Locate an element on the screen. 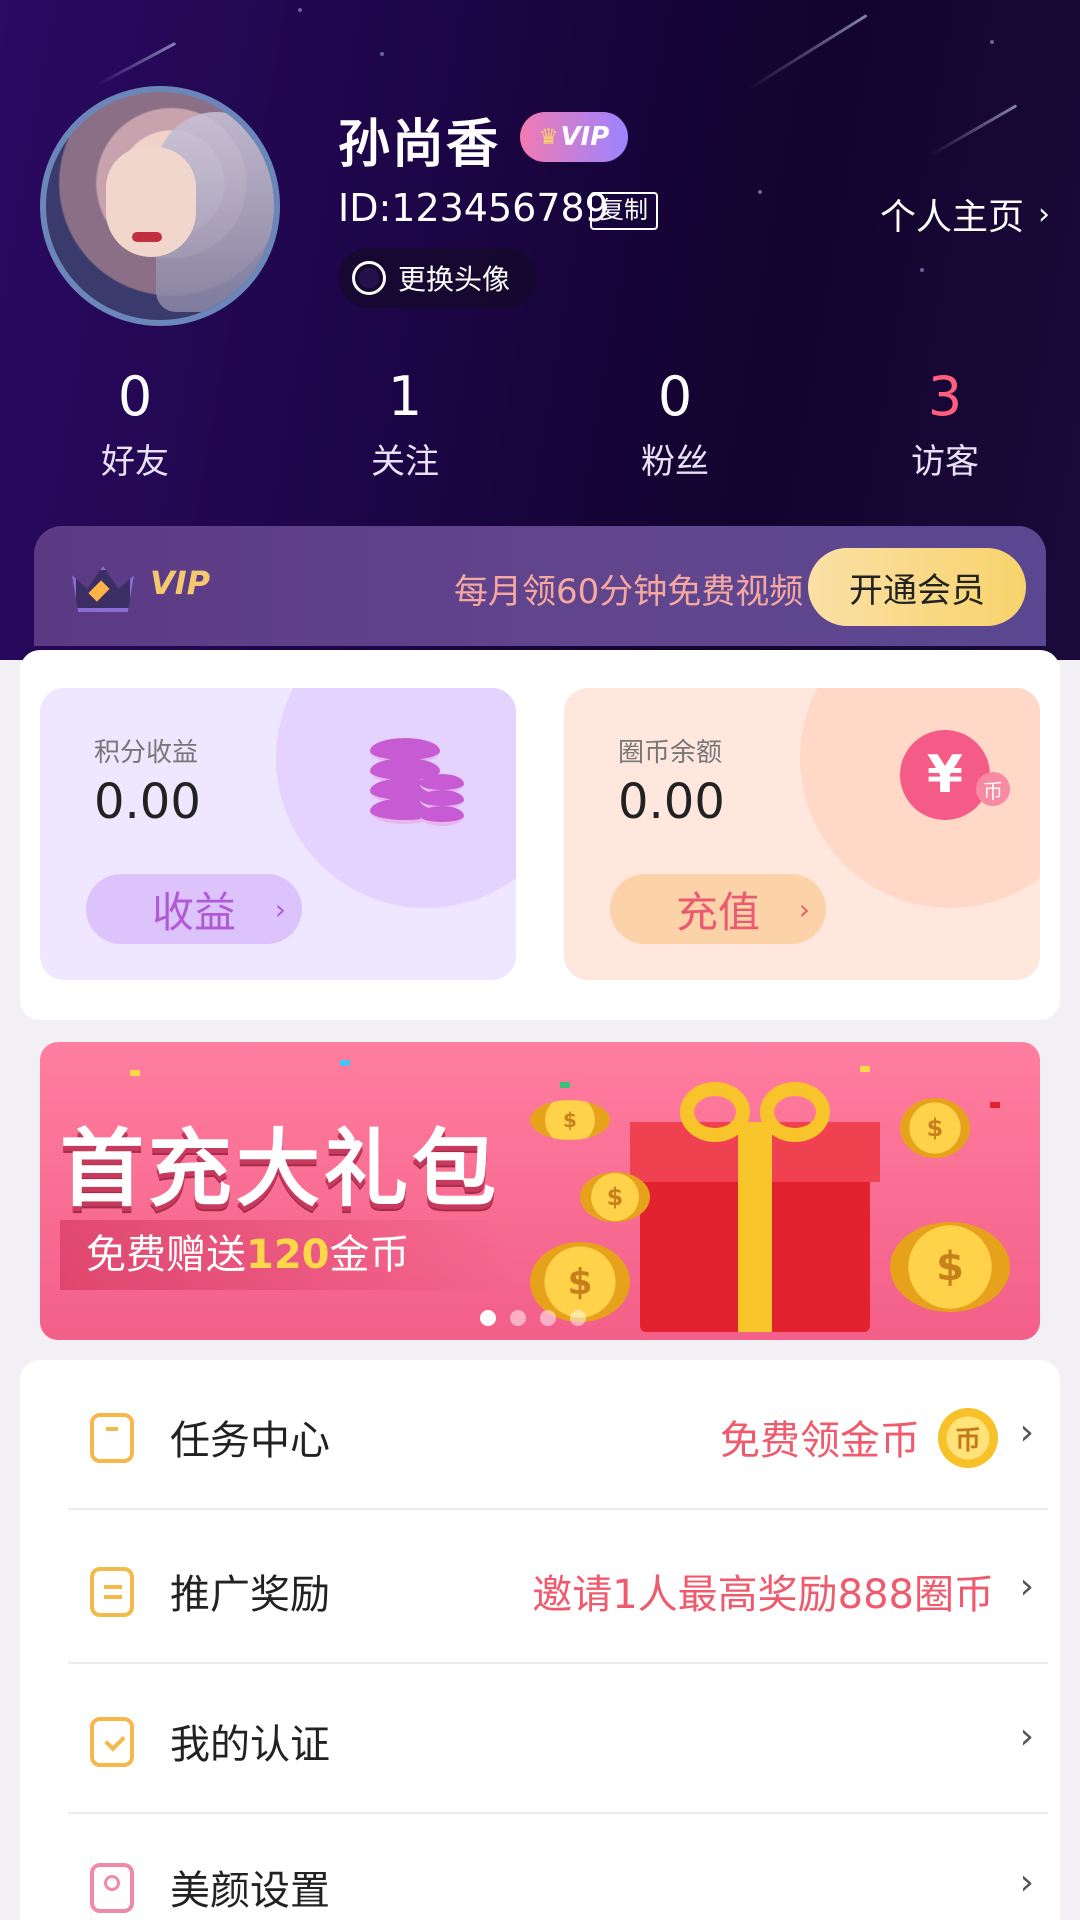 The image size is (1080, 1920). menu-item-label: 美颜设置 is located at coordinates (250, 1891).